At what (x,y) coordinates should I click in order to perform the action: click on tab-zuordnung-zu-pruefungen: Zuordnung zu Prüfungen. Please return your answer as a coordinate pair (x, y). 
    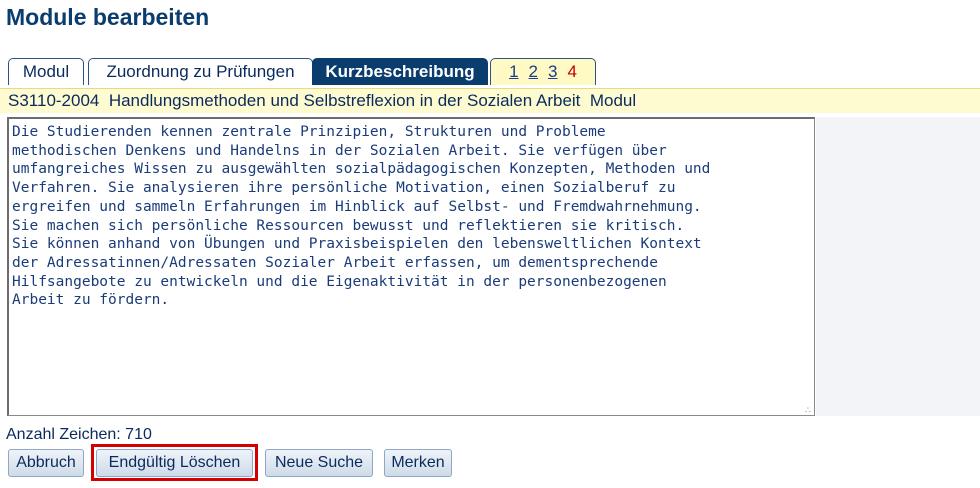
    Looking at the image, I should click on (200, 71).